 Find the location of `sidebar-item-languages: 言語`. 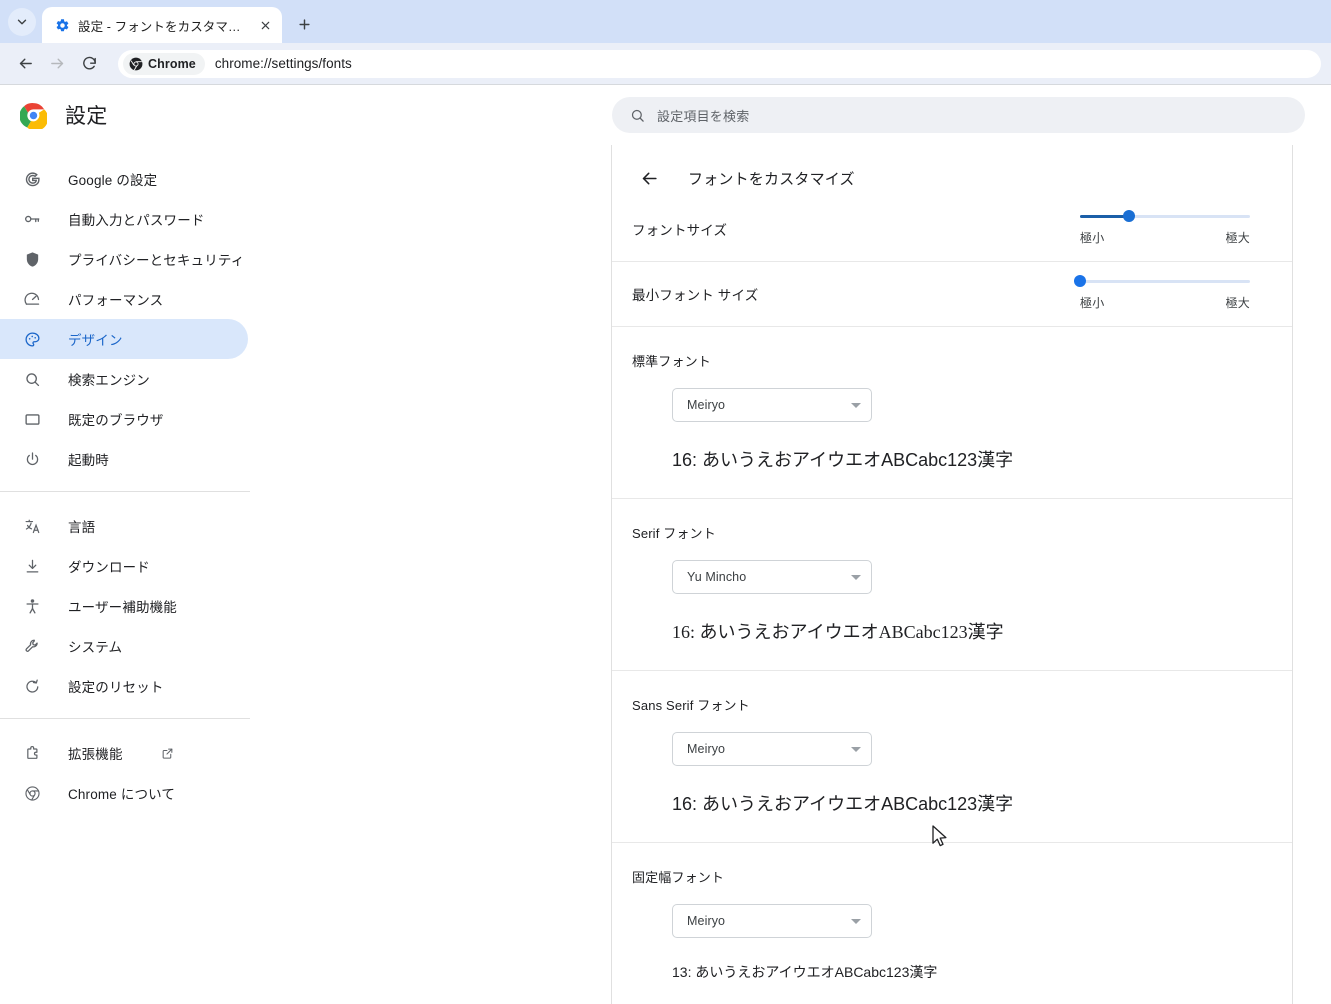

sidebar-item-languages: 言語 is located at coordinates (124, 526).